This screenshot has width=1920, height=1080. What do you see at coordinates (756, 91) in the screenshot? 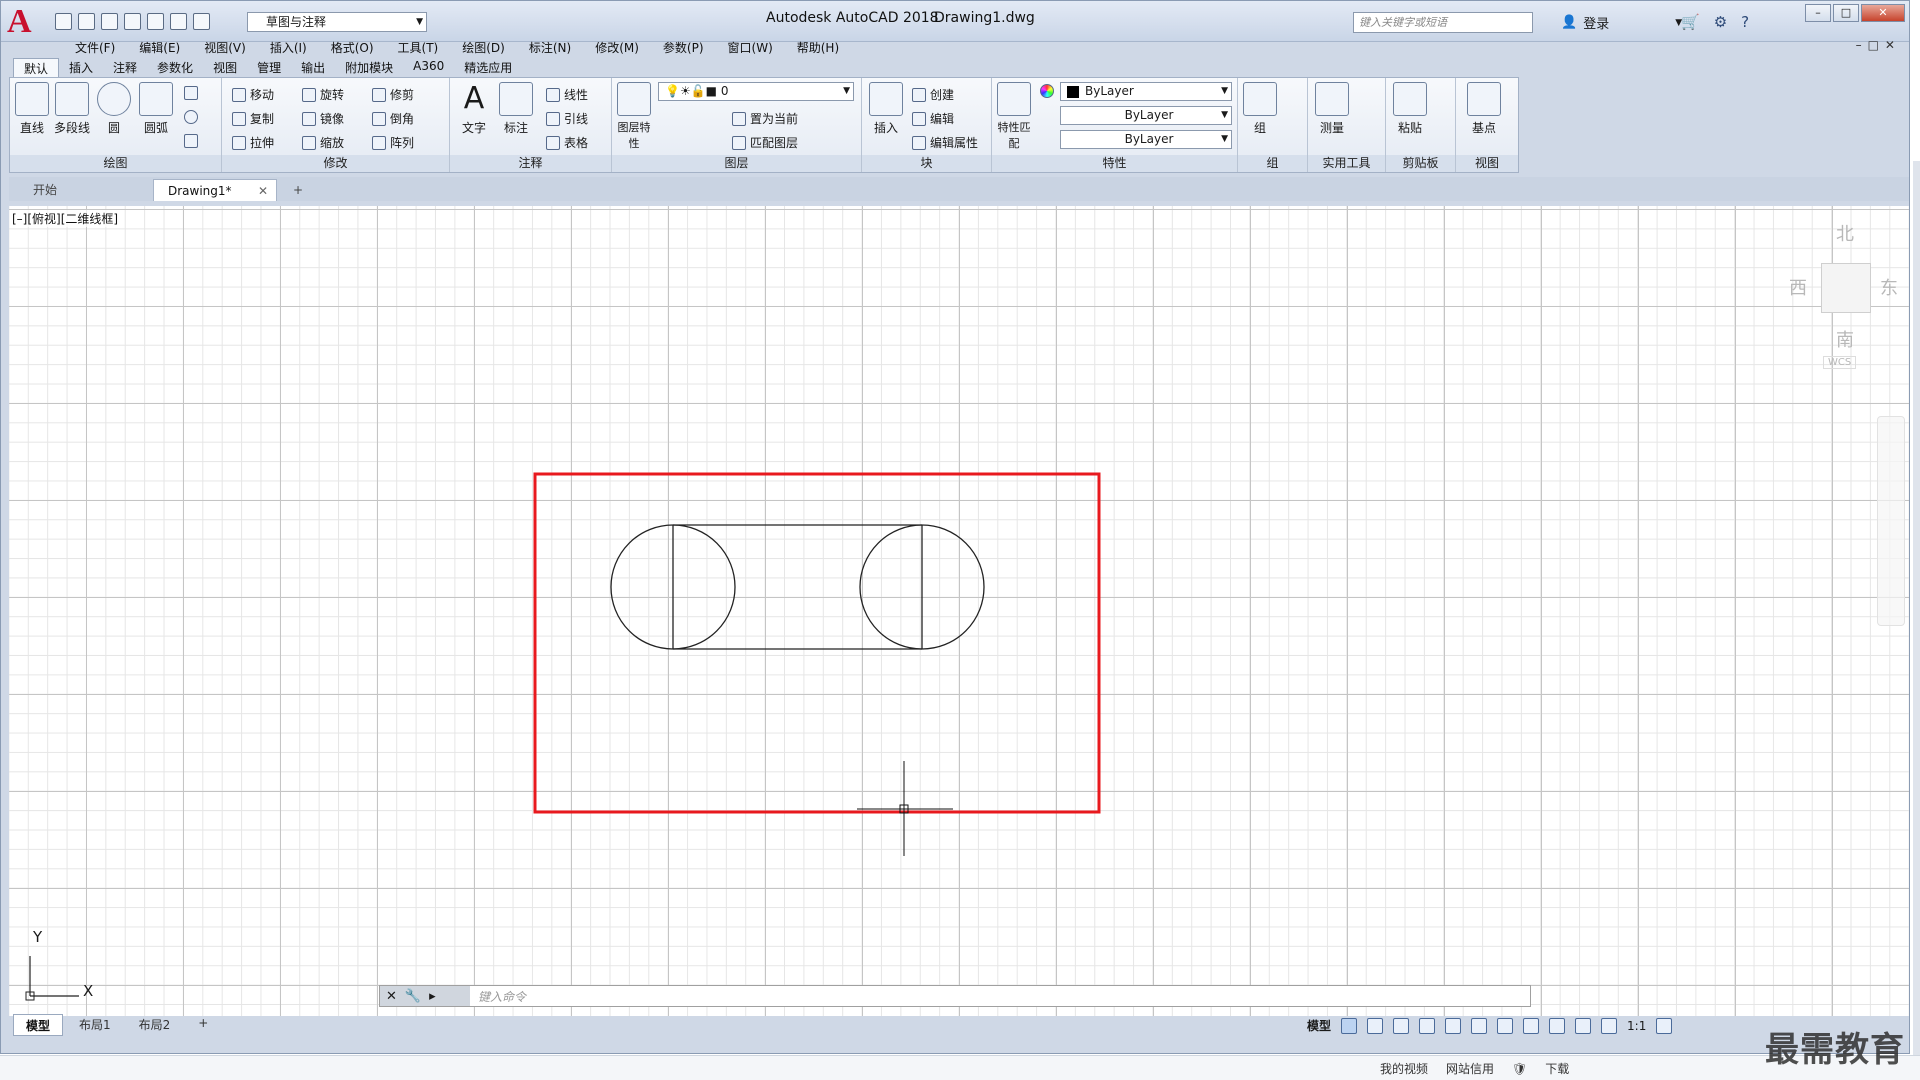
I see `layer-combo: 💡☀🔓■ 0 ▼` at bounding box center [756, 91].